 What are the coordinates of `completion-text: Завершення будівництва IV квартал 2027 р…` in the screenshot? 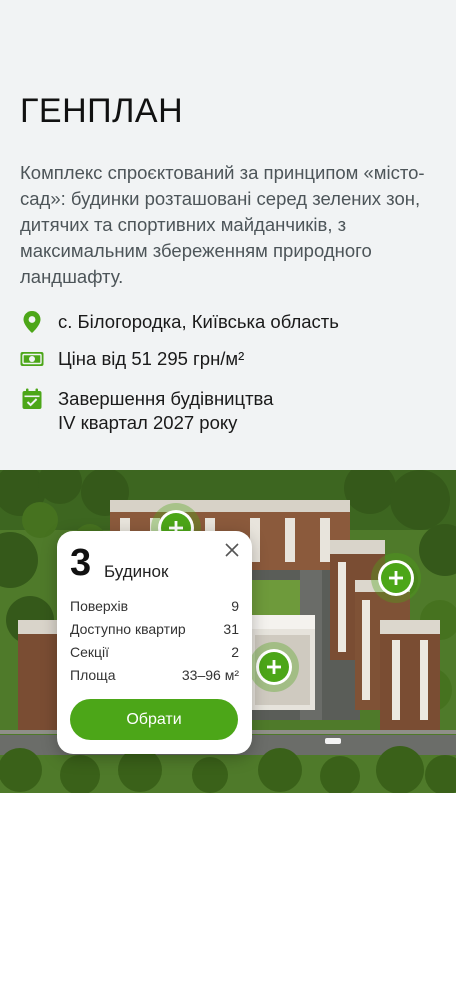 It's located at (165, 411).